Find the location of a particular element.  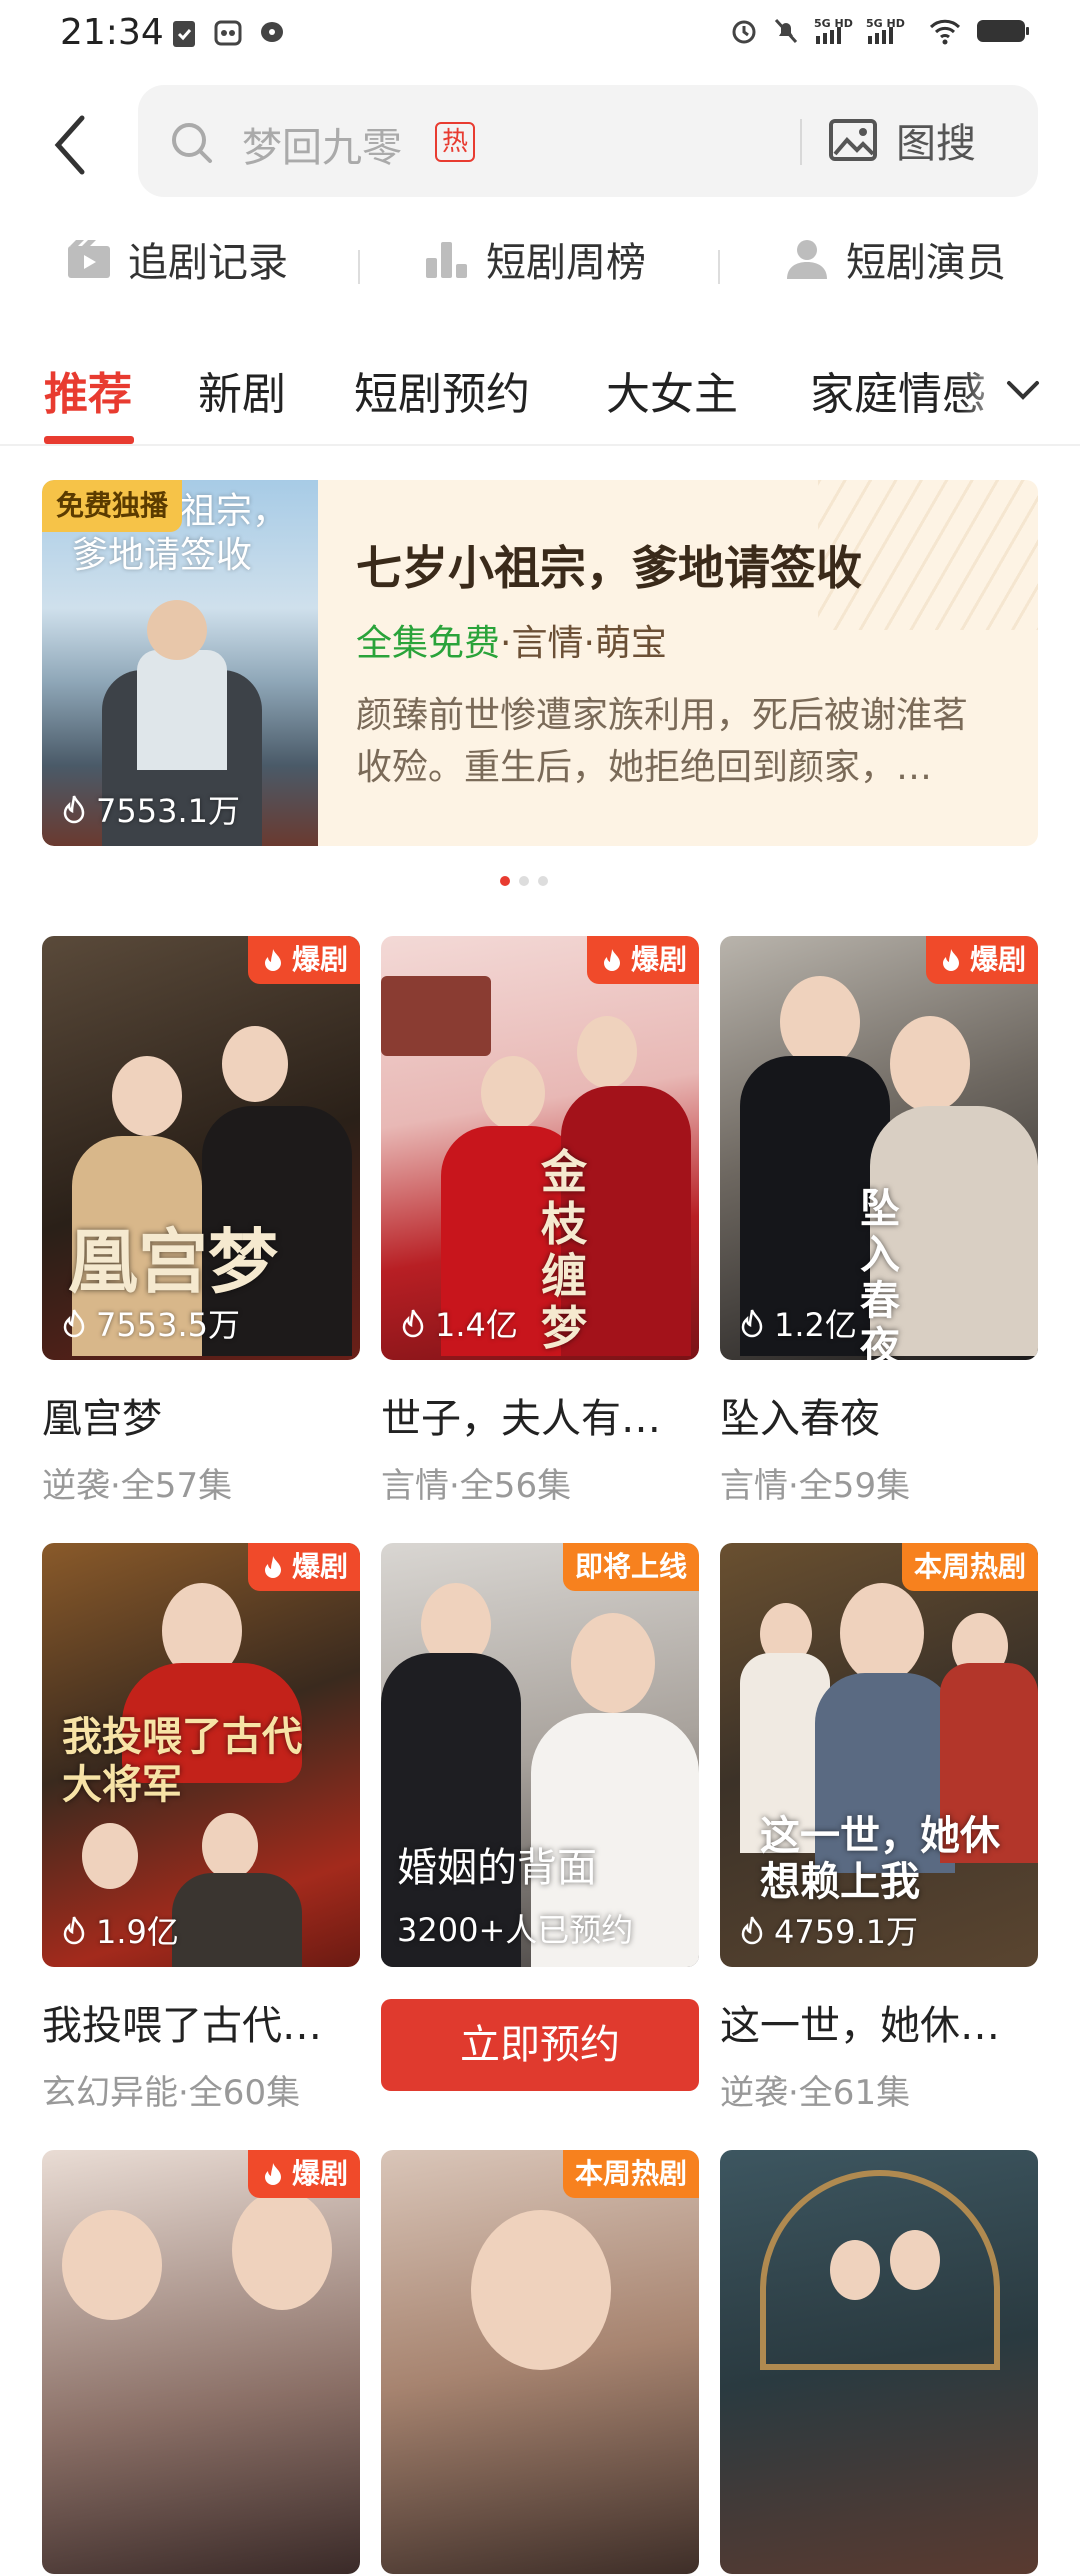

drama-card: 即将上线 婚姻的背面 3200+人已预约 立即预约 is located at coordinates (540, 1817).